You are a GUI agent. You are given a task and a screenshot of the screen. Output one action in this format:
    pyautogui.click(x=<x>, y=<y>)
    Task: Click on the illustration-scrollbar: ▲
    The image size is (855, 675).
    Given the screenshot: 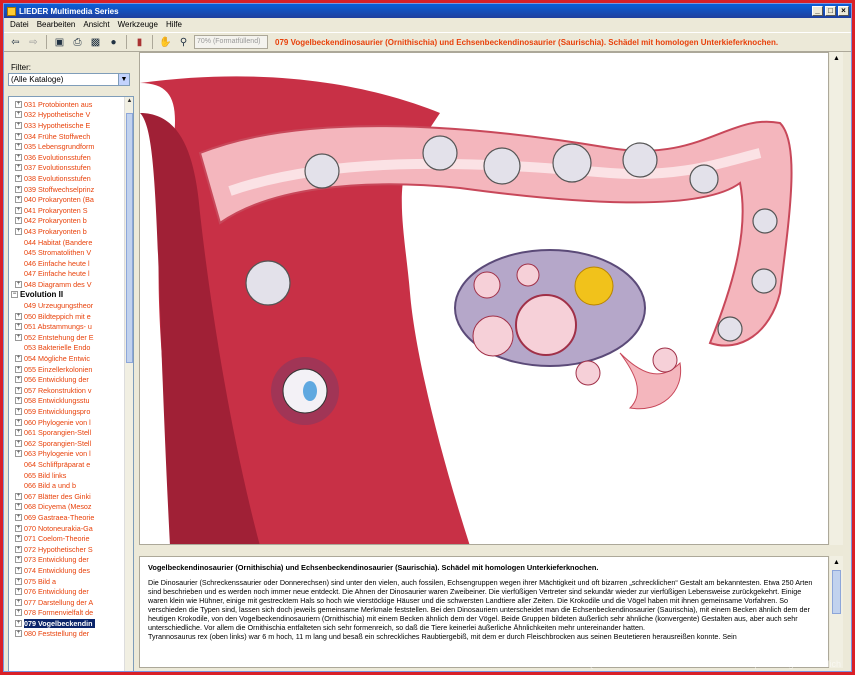 What is the action you would take?
    pyautogui.click(x=836, y=298)
    